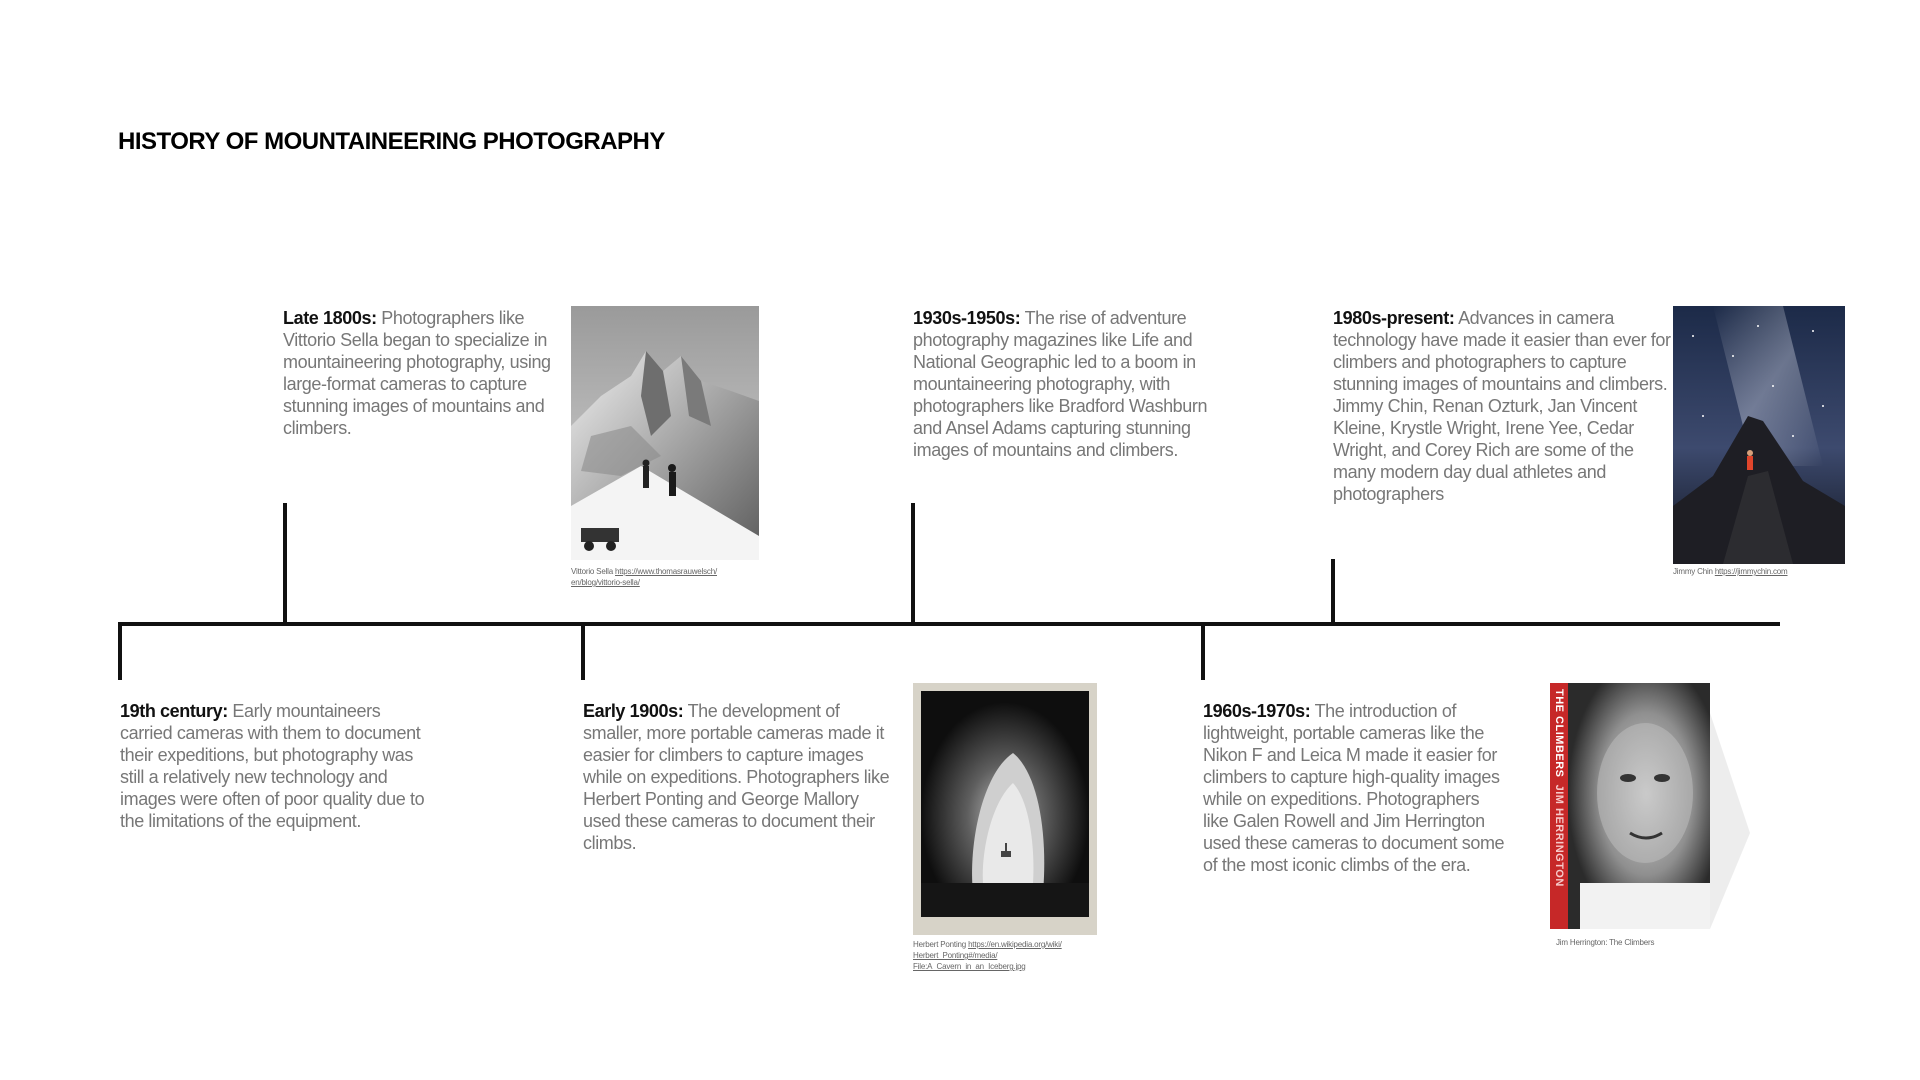 The height and width of the screenshot is (1080, 1920). Describe the element at coordinates (633, 711) in the screenshot. I see `era-label: Early 1900s:` at that location.